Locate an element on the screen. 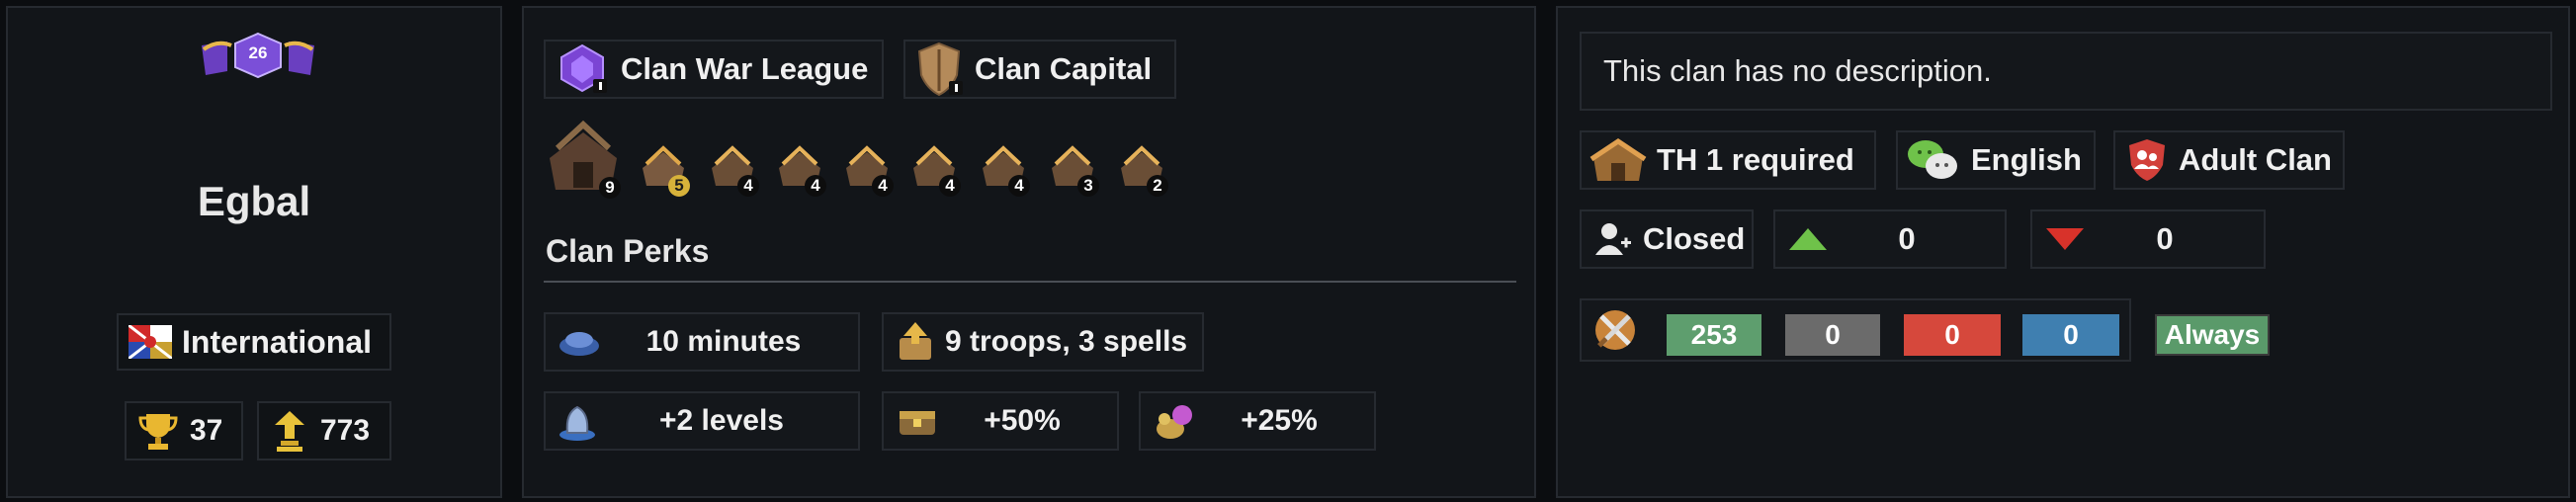 The image size is (2576, 502). perk-donation-upgrade: +2 levels is located at coordinates (702, 421).